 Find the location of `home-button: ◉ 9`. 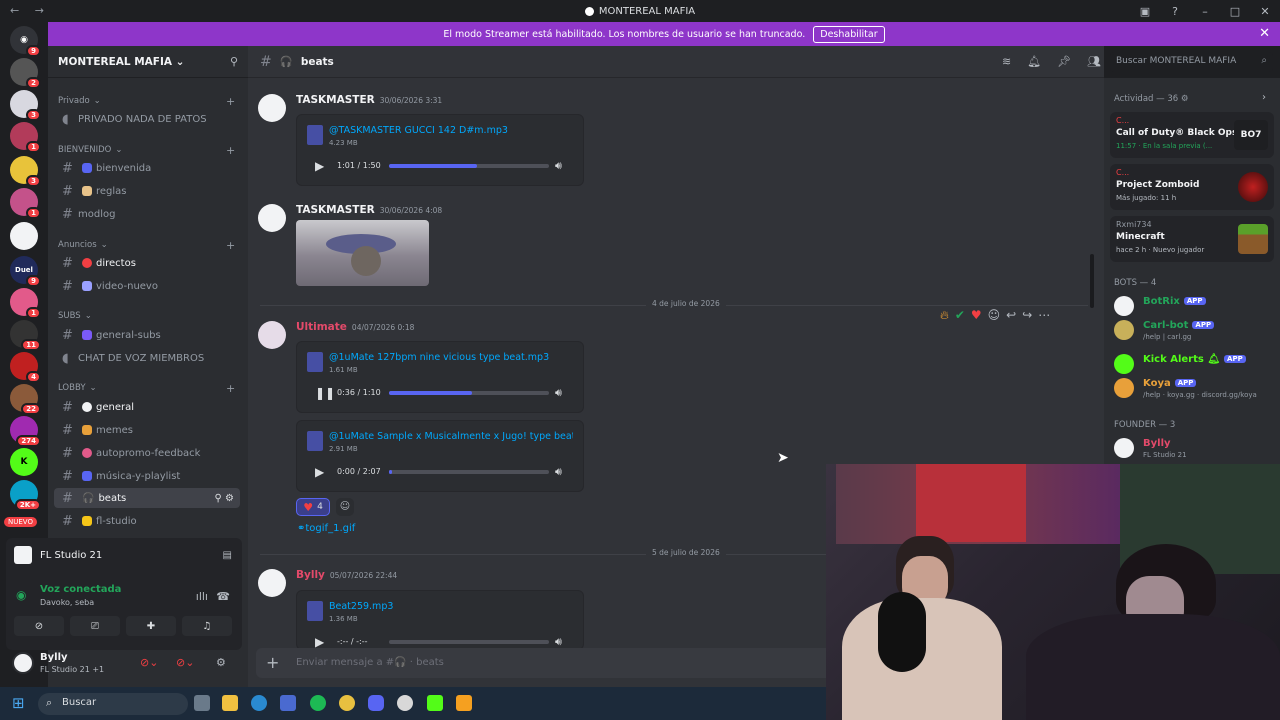

home-button: ◉ 9 is located at coordinates (25, 41).